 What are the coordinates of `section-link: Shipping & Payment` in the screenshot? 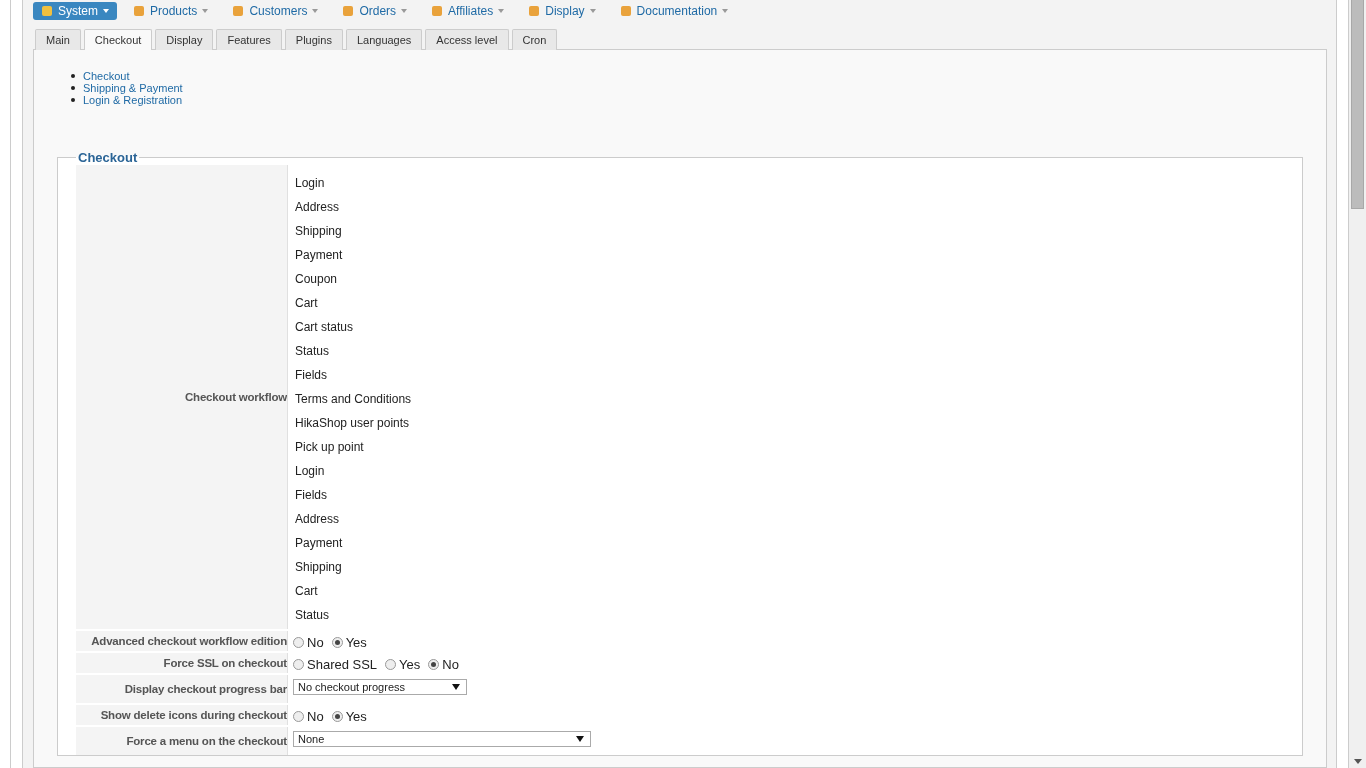 It's located at (133, 88).